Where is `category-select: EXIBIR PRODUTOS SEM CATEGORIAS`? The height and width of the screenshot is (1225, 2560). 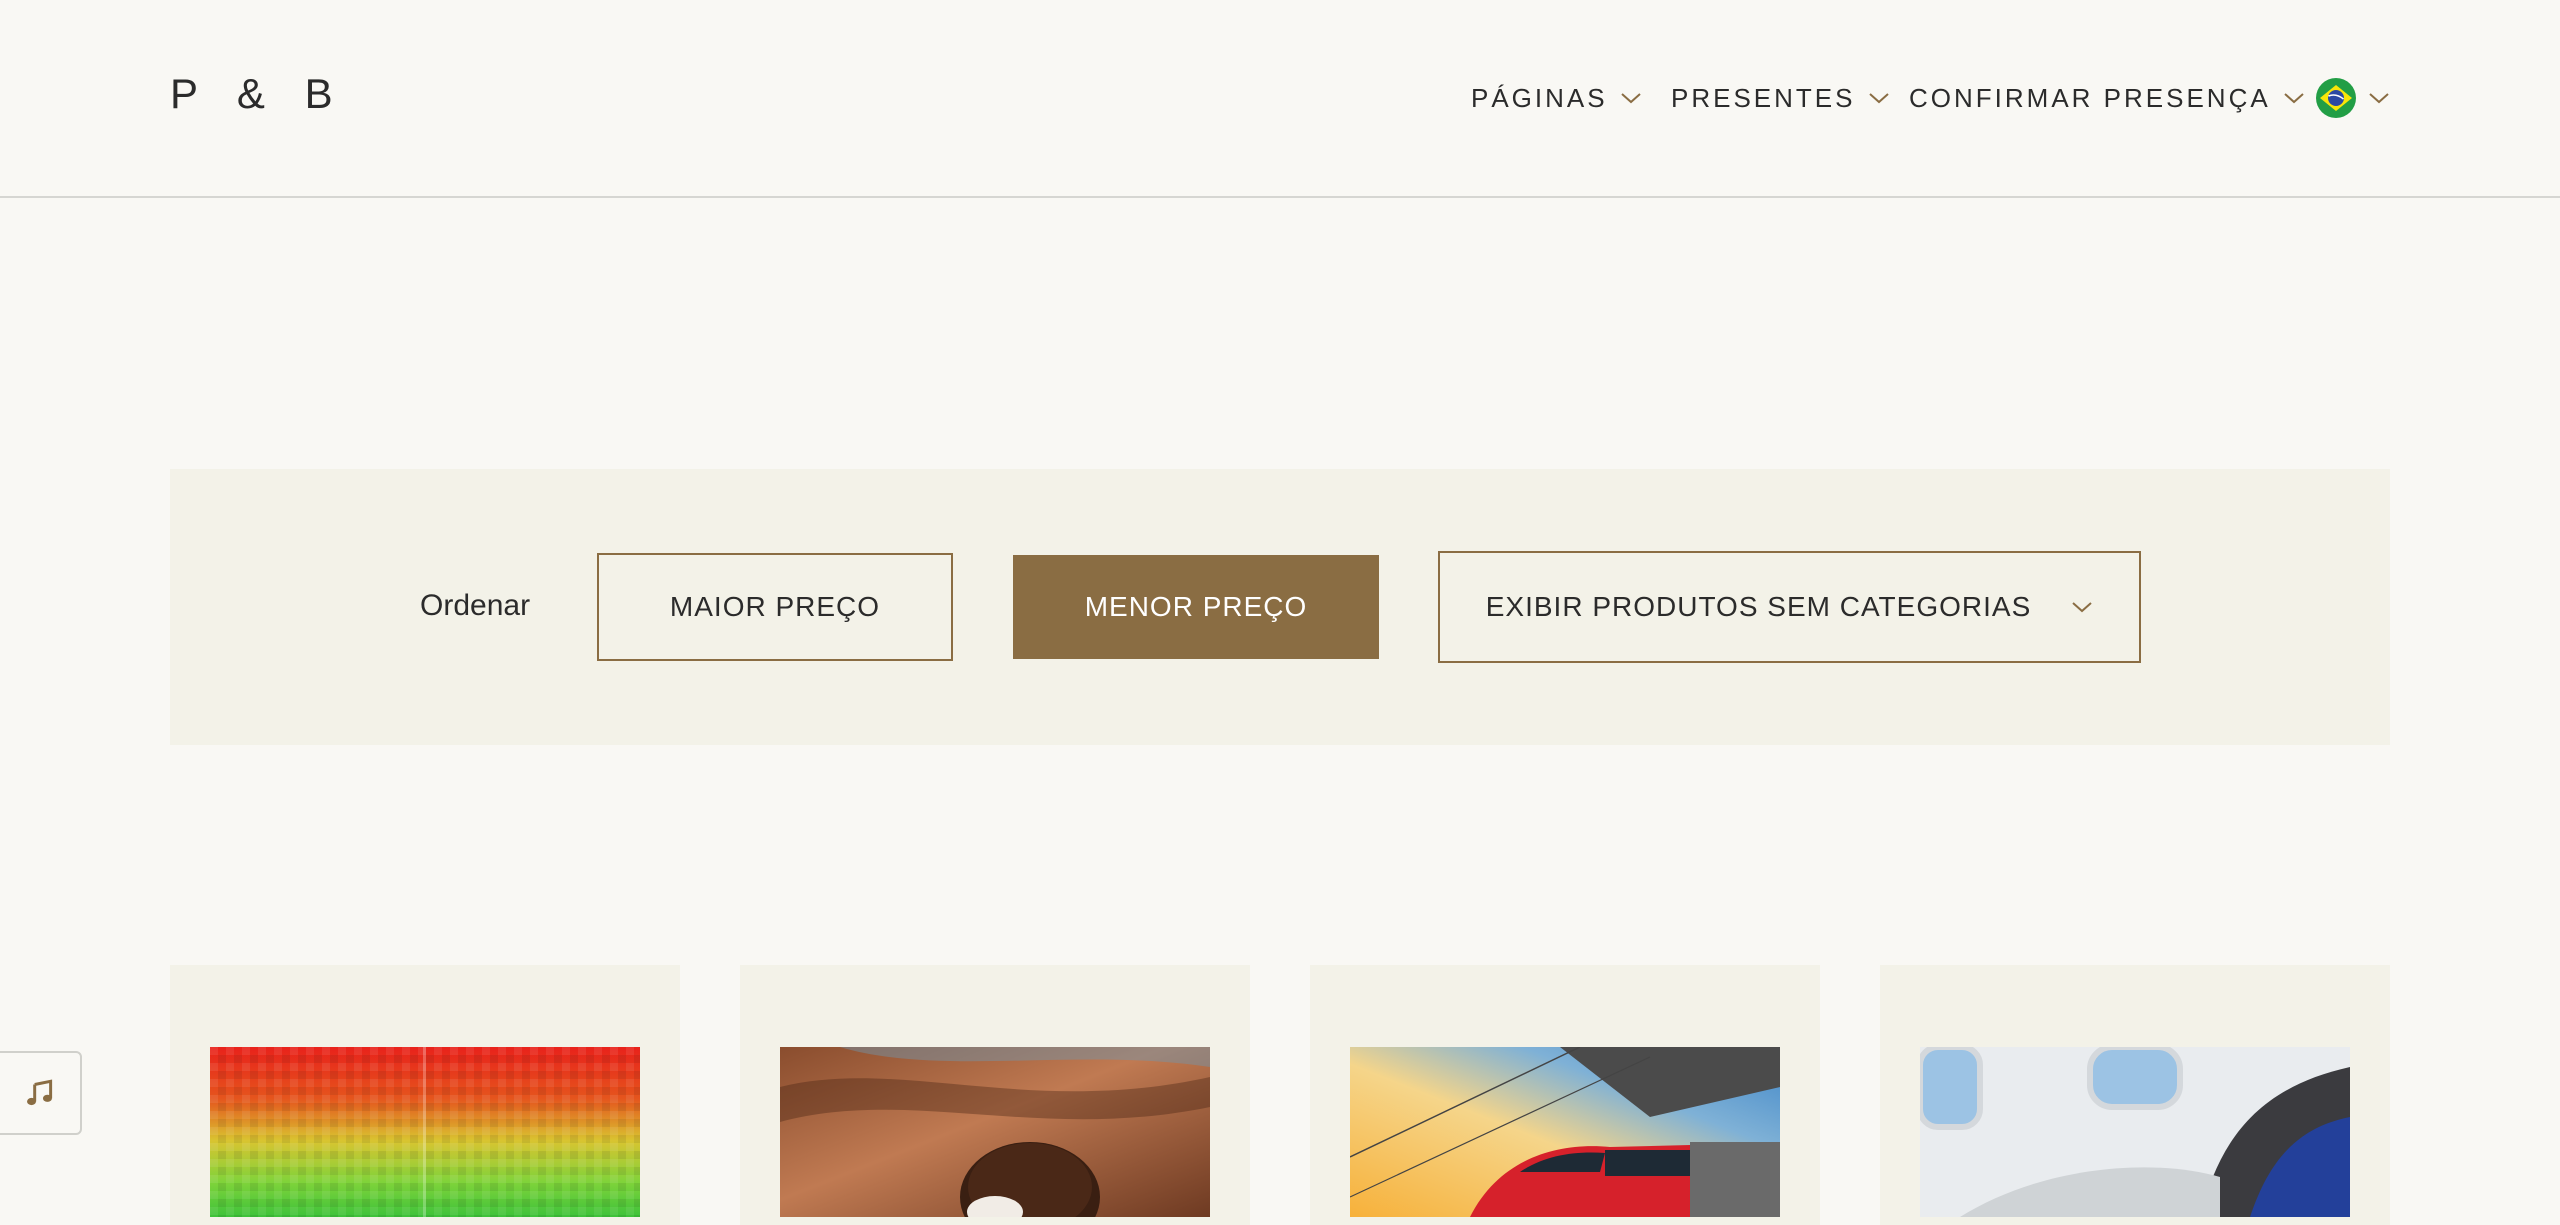 category-select: EXIBIR PRODUTOS SEM CATEGORIAS is located at coordinates (1789, 607).